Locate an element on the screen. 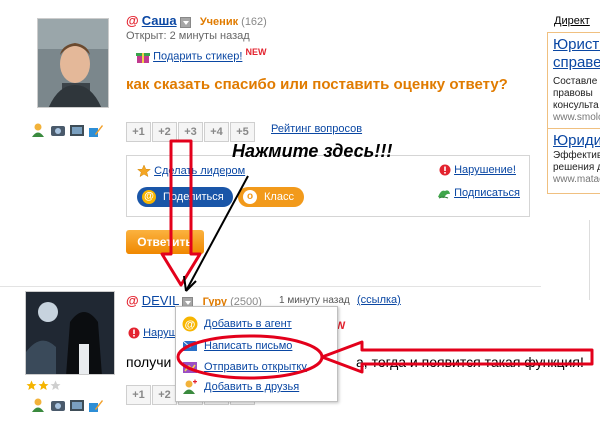  answer-text-start: получи с is located at coordinates (154, 362).